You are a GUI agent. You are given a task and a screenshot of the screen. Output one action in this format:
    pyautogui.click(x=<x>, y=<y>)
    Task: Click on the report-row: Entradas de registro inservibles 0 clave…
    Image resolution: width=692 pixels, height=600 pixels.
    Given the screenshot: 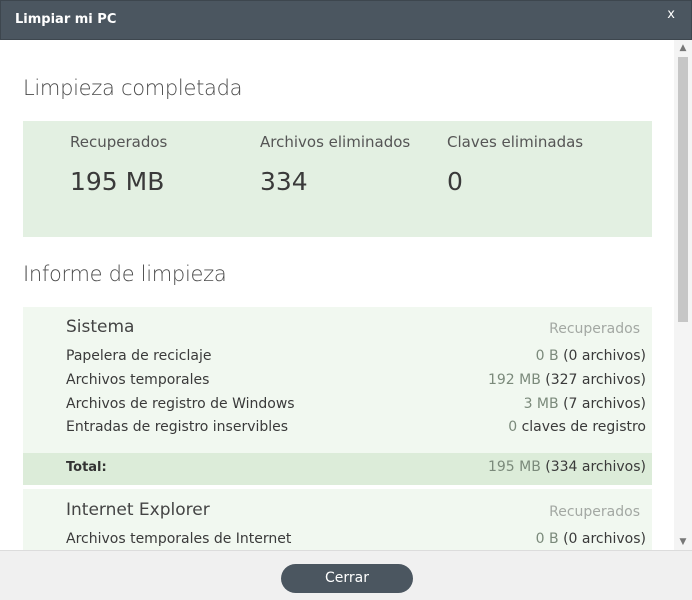 What is the action you would take?
    pyautogui.click(x=356, y=429)
    